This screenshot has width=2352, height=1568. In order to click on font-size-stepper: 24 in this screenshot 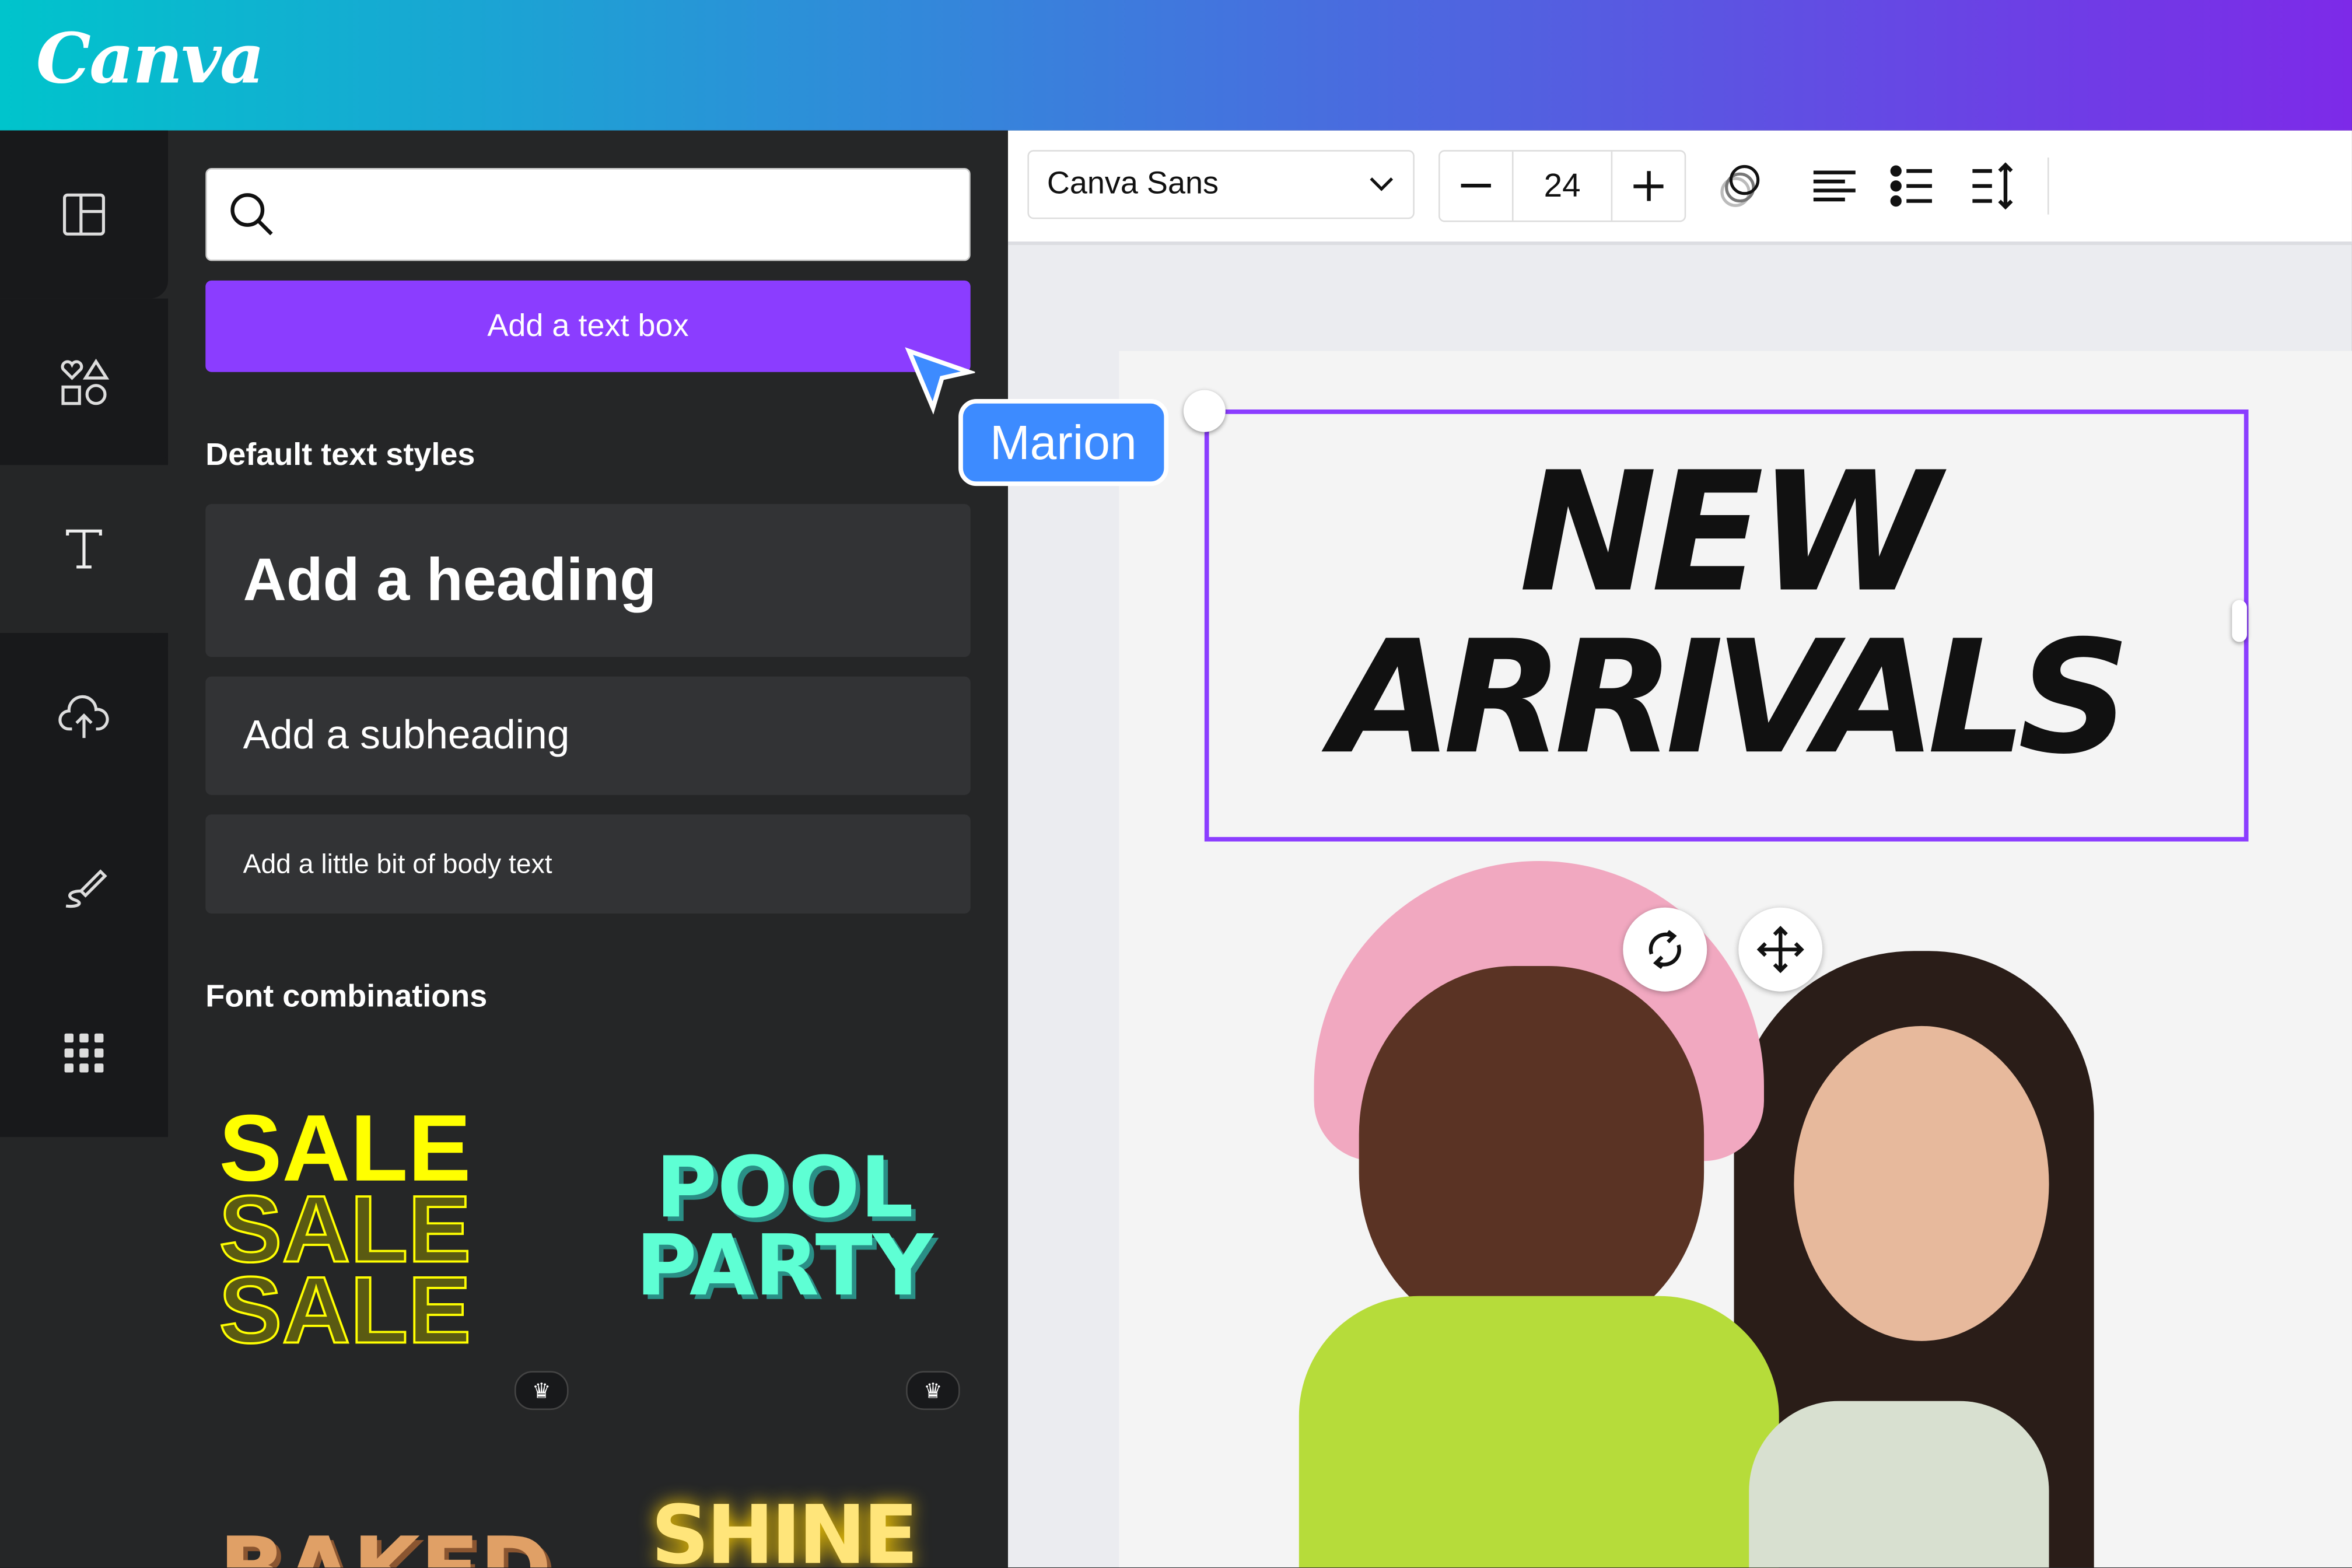, I will do `click(1562, 186)`.